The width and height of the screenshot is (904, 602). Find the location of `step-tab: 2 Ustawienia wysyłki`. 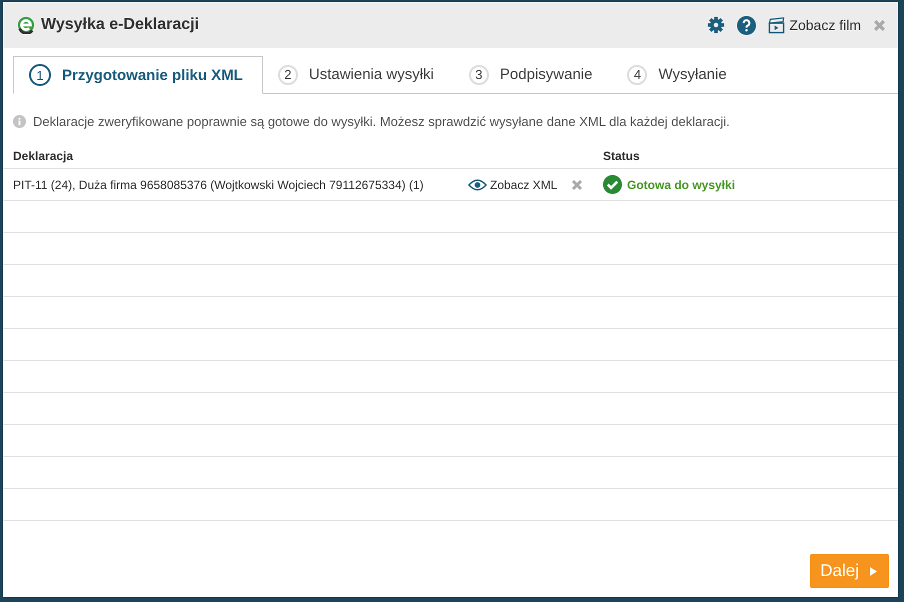

step-tab: 2 Ustawienia wysyłki is located at coordinates (358, 75).